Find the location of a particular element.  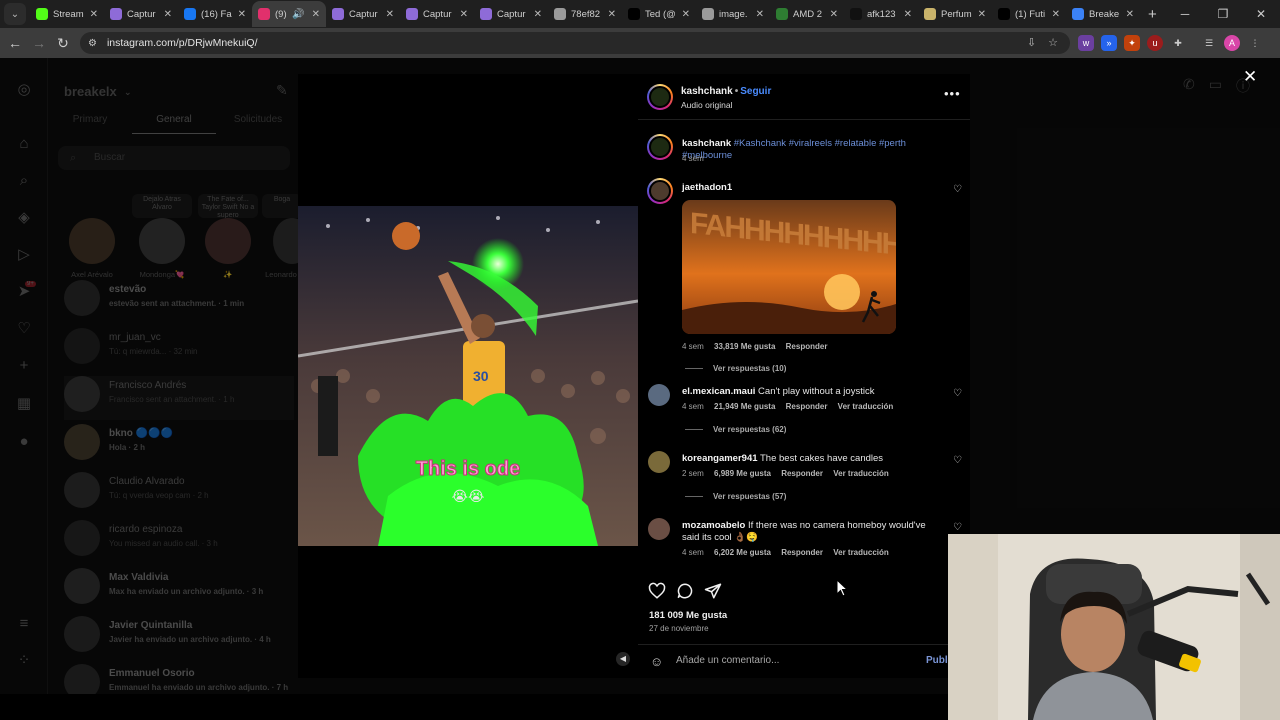

browser-tab: AMD 2 ✕ is located at coordinates (807, 14).